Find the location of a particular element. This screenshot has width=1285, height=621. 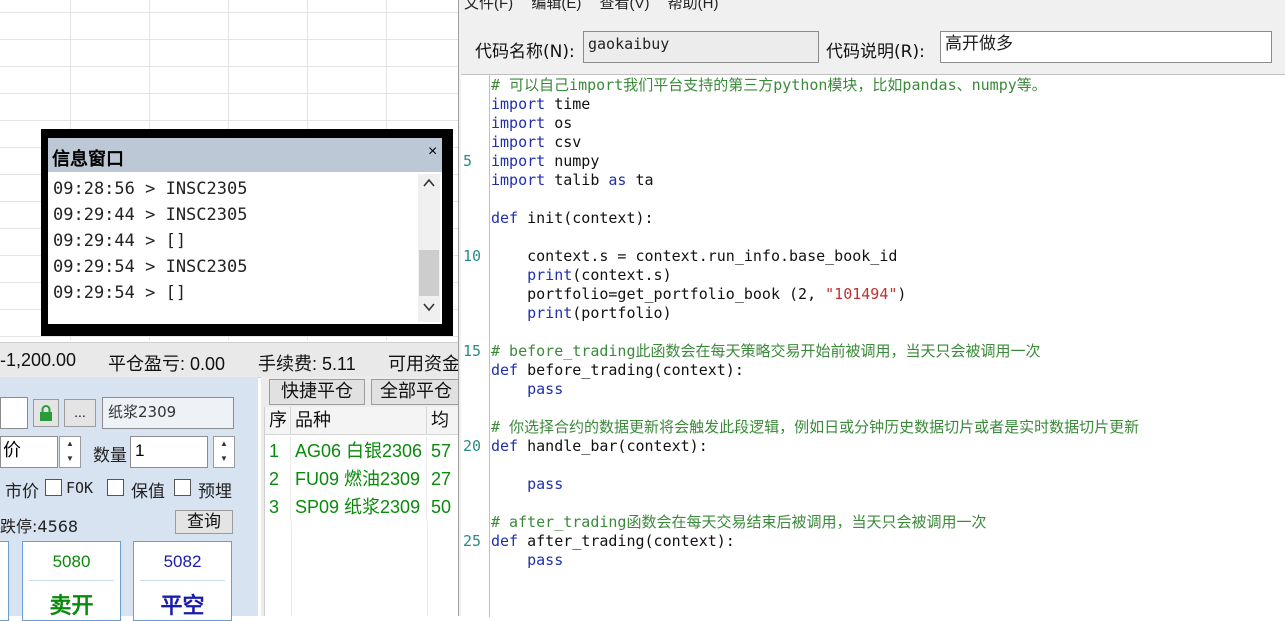

code-name-input: gaokaibuy is located at coordinates (701, 47).